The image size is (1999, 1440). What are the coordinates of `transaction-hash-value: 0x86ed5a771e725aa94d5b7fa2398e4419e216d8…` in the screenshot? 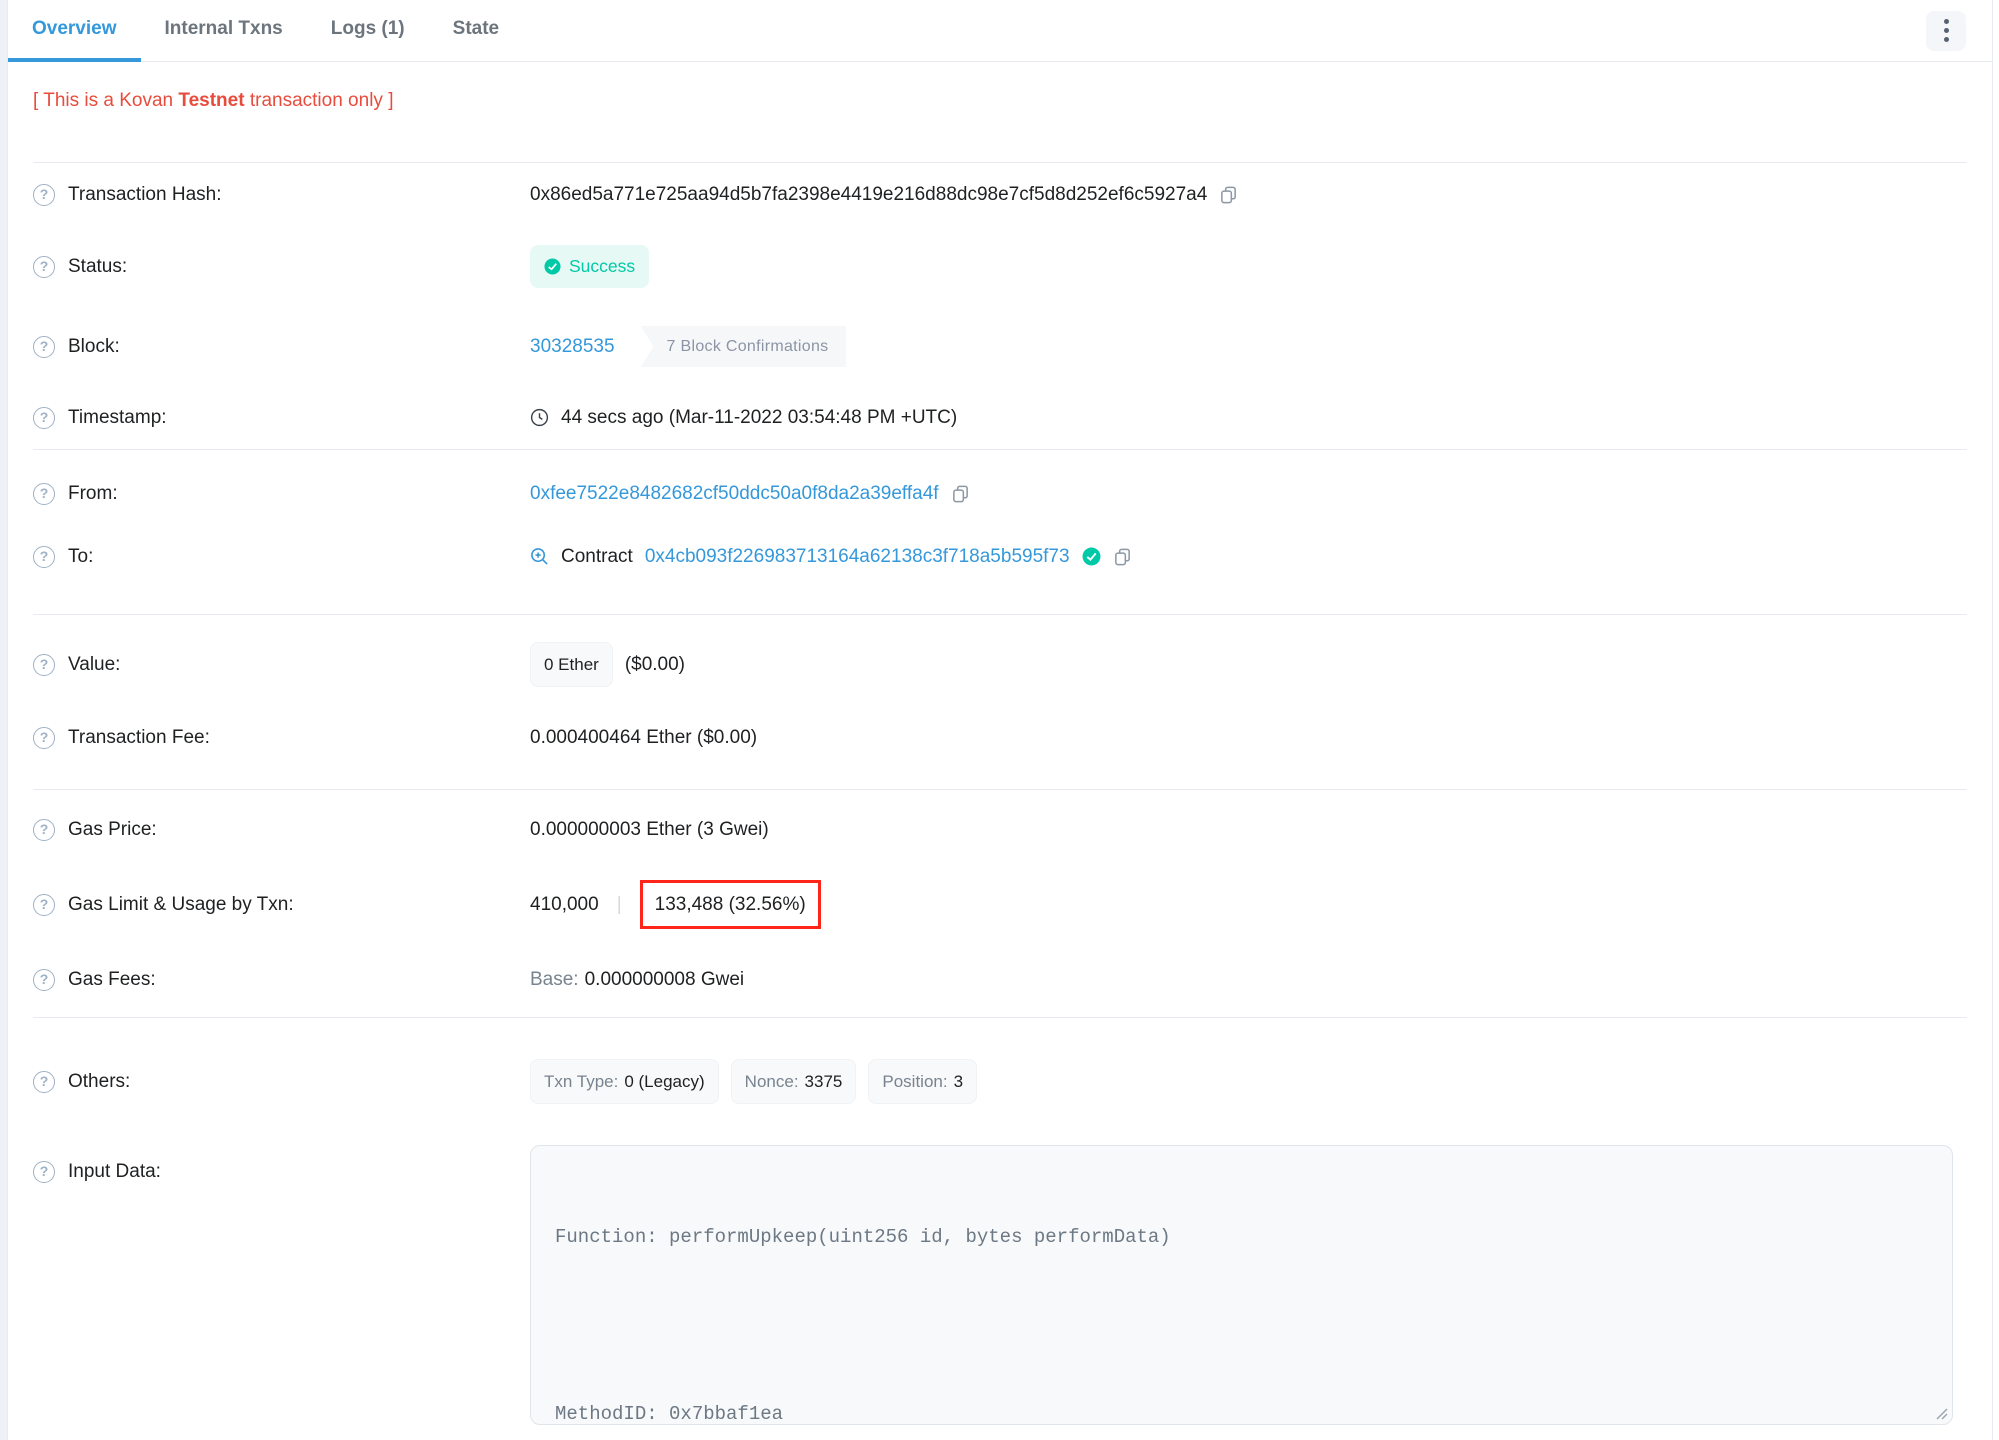 It's located at (869, 194).